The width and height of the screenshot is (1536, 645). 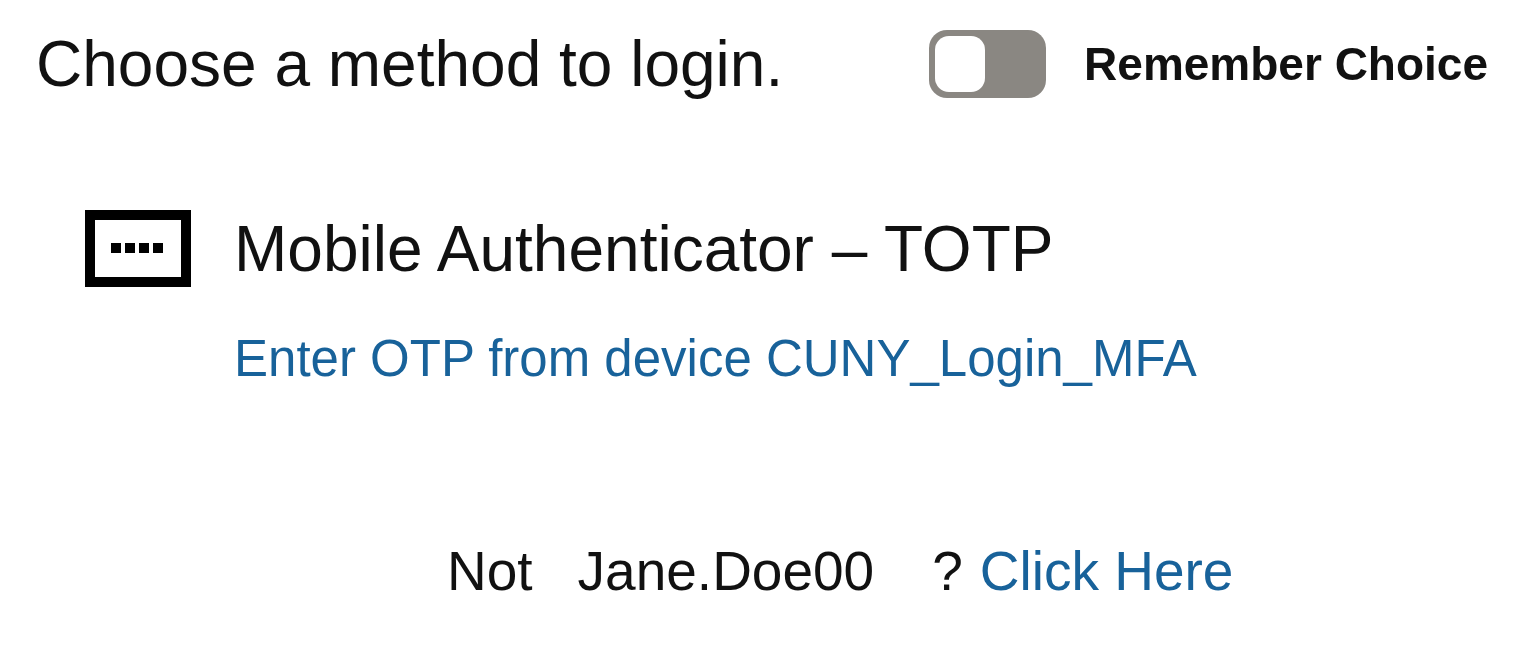 I want to click on toggle-knob-icon, so click(x=960, y=64).